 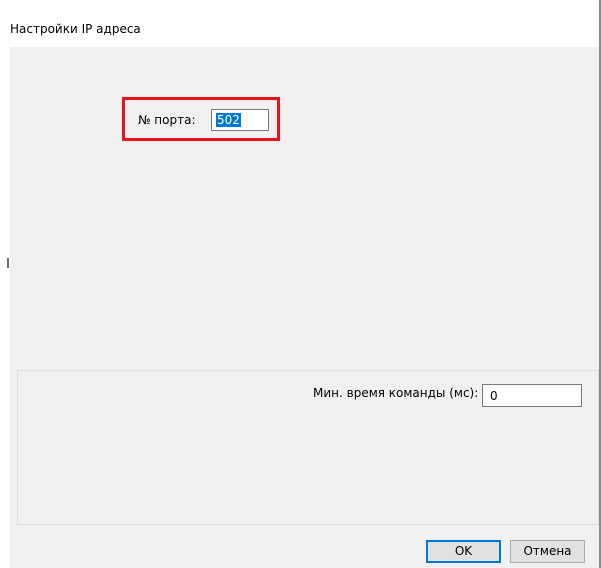 I want to click on min-command-time-label: Мин. время команды (мс):, so click(x=396, y=393).